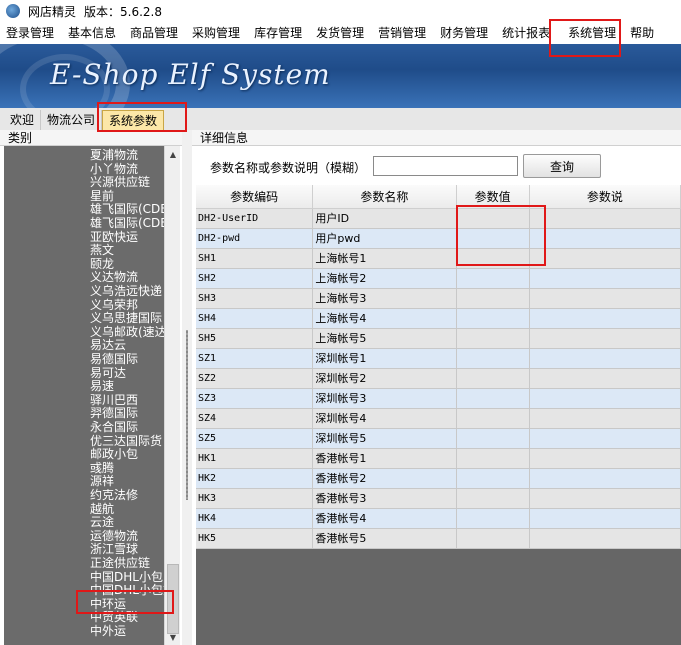 Image resolution: width=681 pixels, height=645 pixels. Describe the element at coordinates (114, 549) in the screenshot. I see `category-list-item: 浙江雪球` at that location.